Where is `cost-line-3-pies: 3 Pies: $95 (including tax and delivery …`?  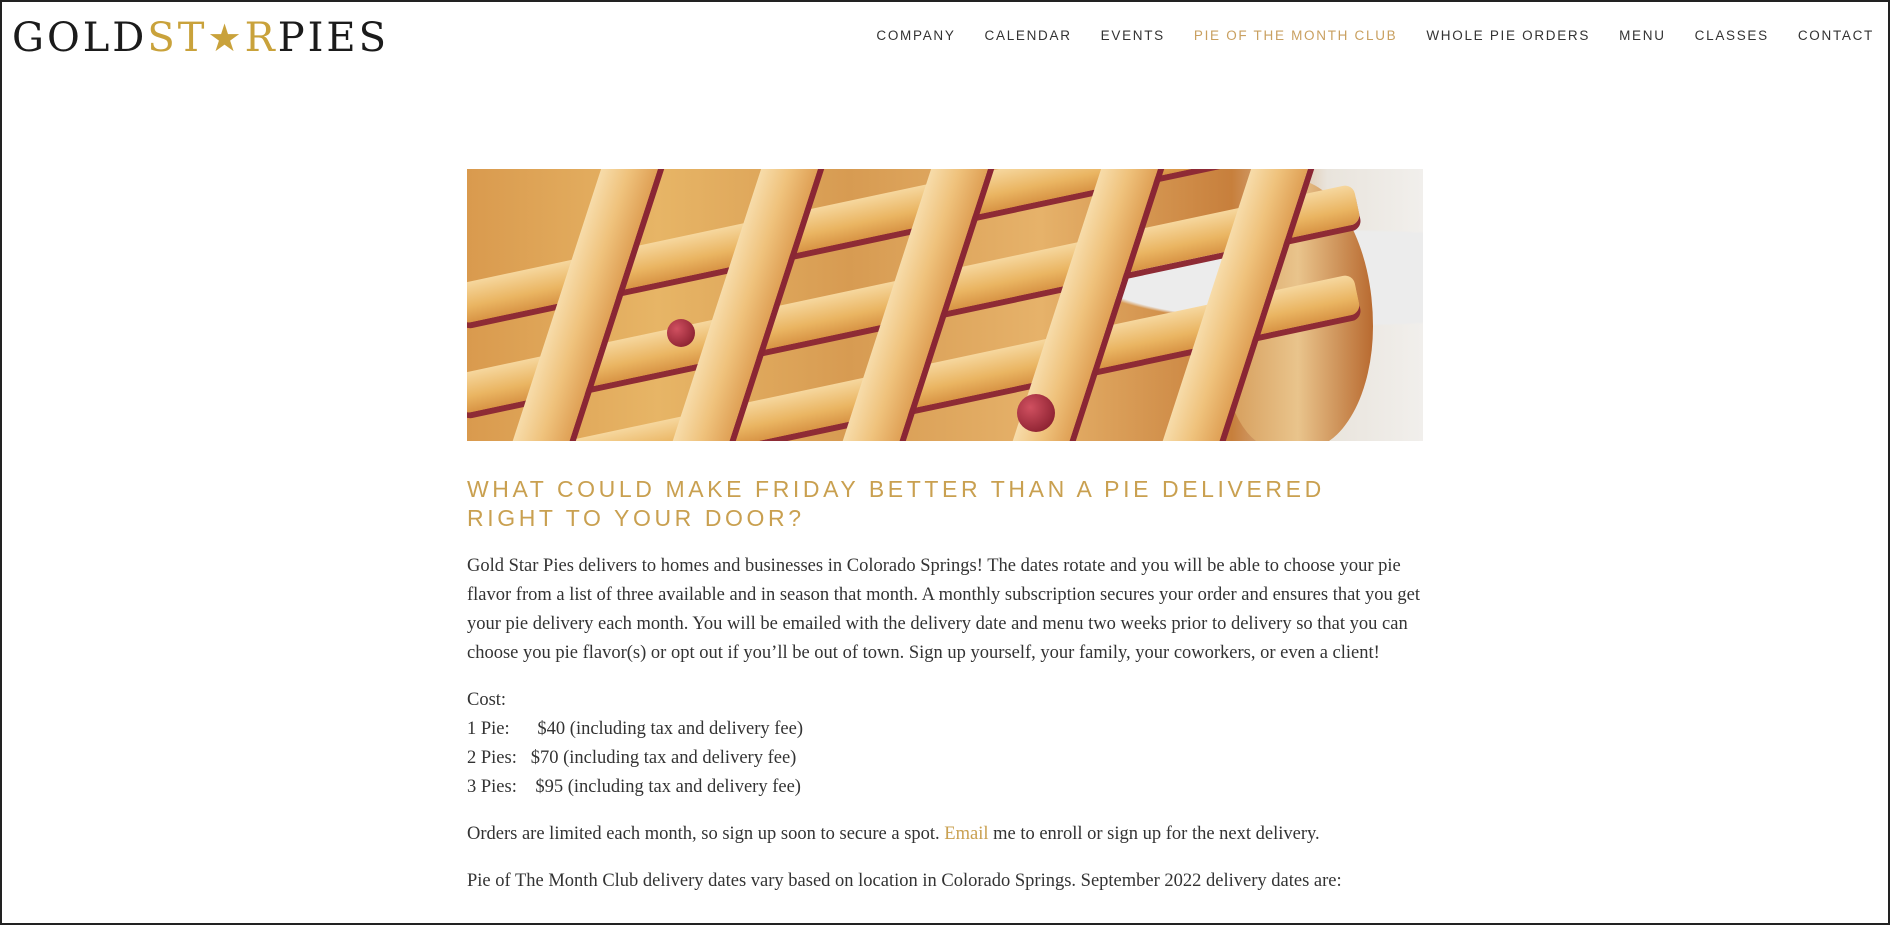 cost-line-3-pies: 3 Pies: $95 (including tax and delivery … is located at coordinates (634, 787).